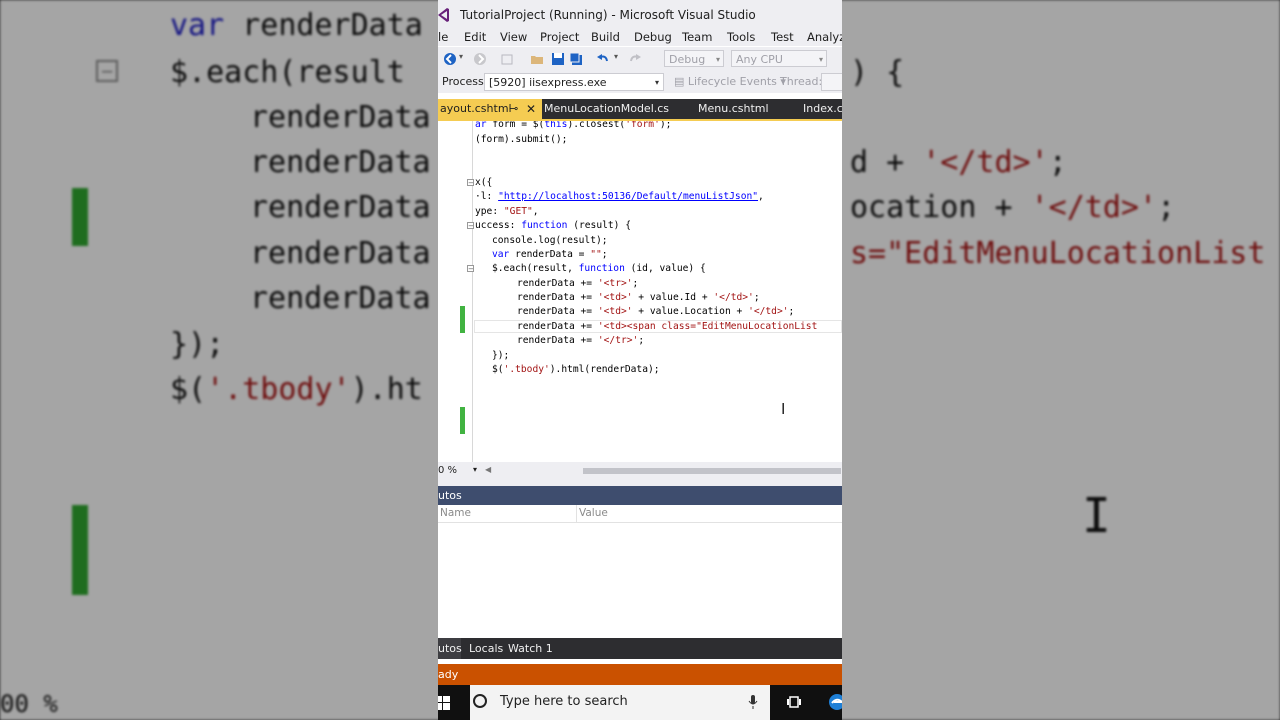 The height and width of the screenshot is (720, 1280). What do you see at coordinates (480, 59) in the screenshot?
I see `navigate-forward-icon` at bounding box center [480, 59].